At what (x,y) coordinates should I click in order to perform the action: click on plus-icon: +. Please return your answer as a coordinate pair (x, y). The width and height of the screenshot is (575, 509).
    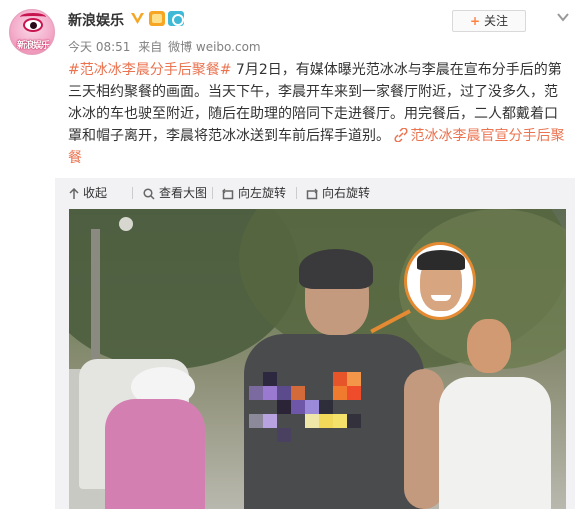
    Looking at the image, I should click on (475, 21).